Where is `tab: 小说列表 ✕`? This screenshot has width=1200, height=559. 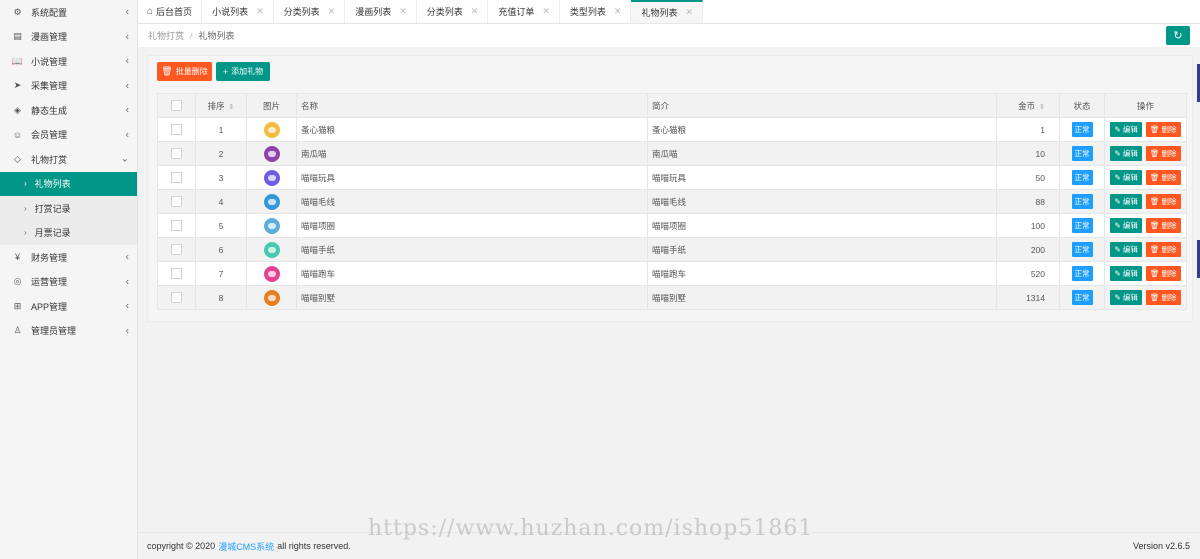
tab: 小说列表 ✕ is located at coordinates (238, 11).